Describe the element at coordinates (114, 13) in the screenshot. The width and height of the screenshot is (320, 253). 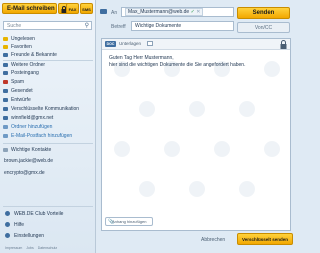
I see `to-label: An` at that location.